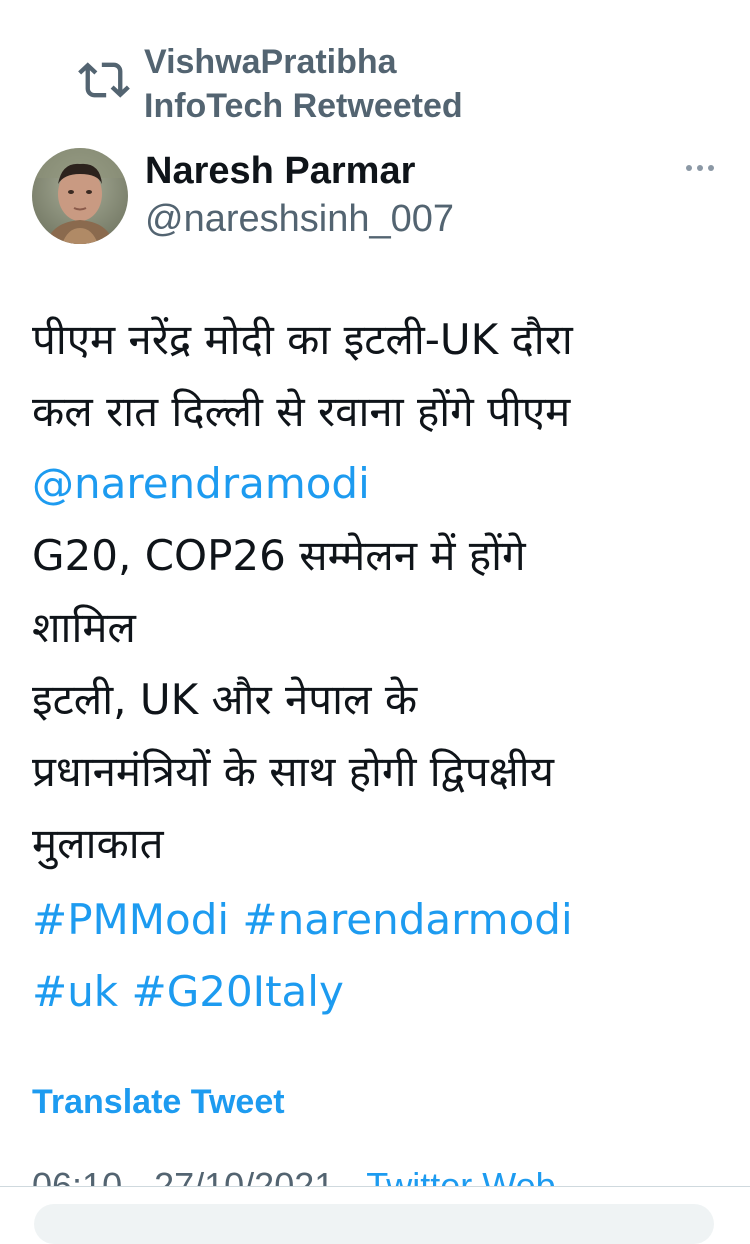  I want to click on translate-tweet-link: Translate Tweet, so click(158, 1102).